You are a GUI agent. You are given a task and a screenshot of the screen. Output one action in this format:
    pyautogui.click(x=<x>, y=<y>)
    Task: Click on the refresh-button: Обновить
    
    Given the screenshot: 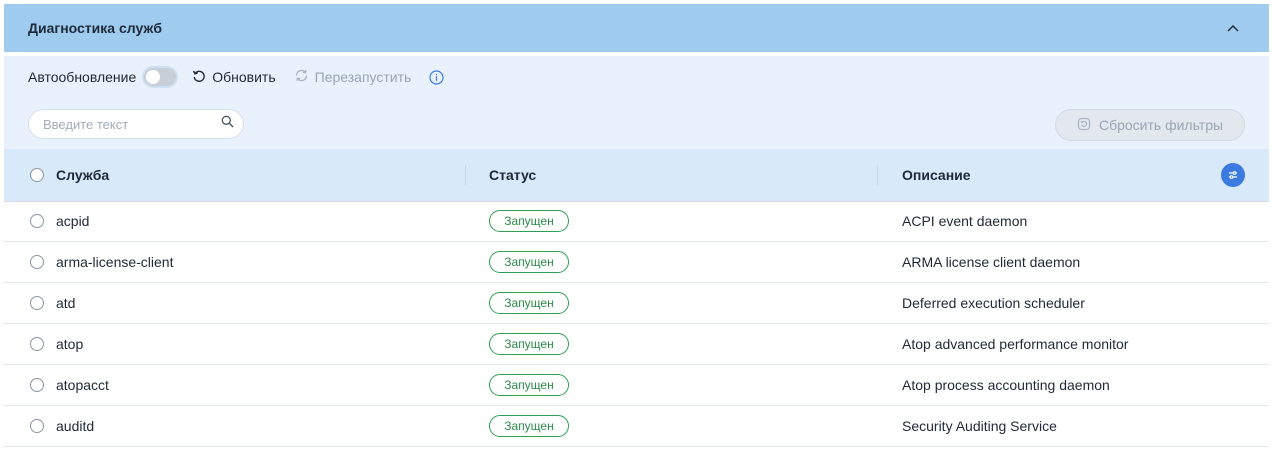 What is the action you would take?
    pyautogui.click(x=234, y=77)
    